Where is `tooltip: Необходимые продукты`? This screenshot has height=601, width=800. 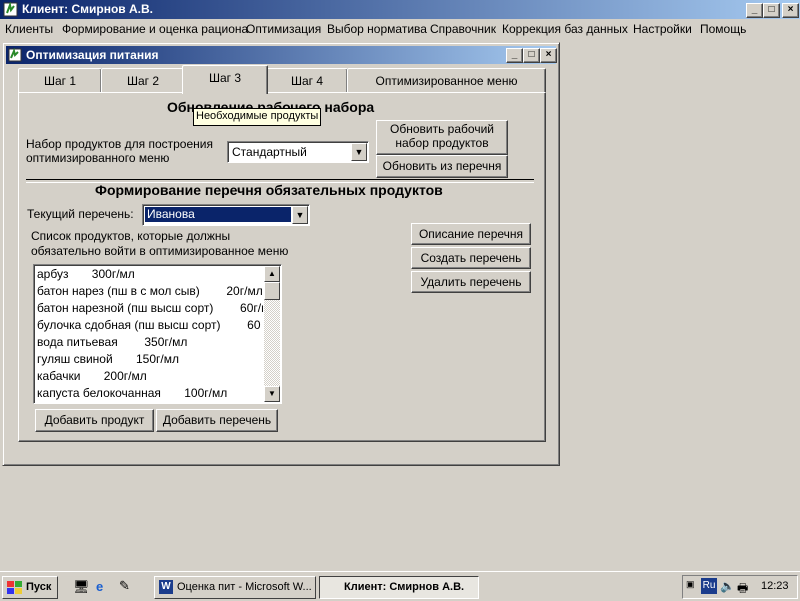 tooltip: Необходимые продукты is located at coordinates (257, 117).